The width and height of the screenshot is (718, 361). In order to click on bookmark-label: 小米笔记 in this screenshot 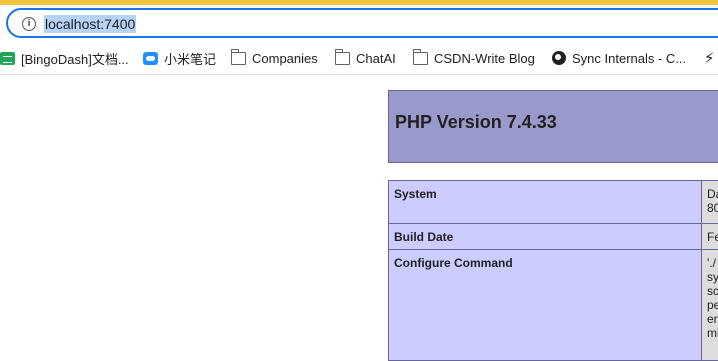, I will do `click(190, 58)`.